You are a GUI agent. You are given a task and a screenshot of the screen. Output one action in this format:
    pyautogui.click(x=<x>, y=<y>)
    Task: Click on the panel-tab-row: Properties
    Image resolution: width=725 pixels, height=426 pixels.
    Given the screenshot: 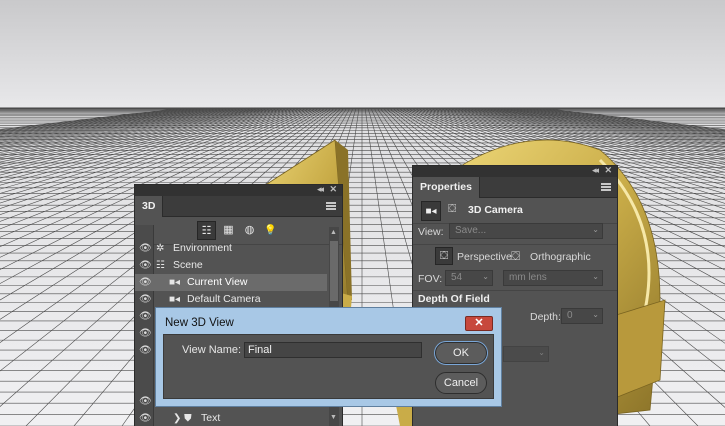 What is the action you would take?
    pyautogui.click(x=515, y=187)
    